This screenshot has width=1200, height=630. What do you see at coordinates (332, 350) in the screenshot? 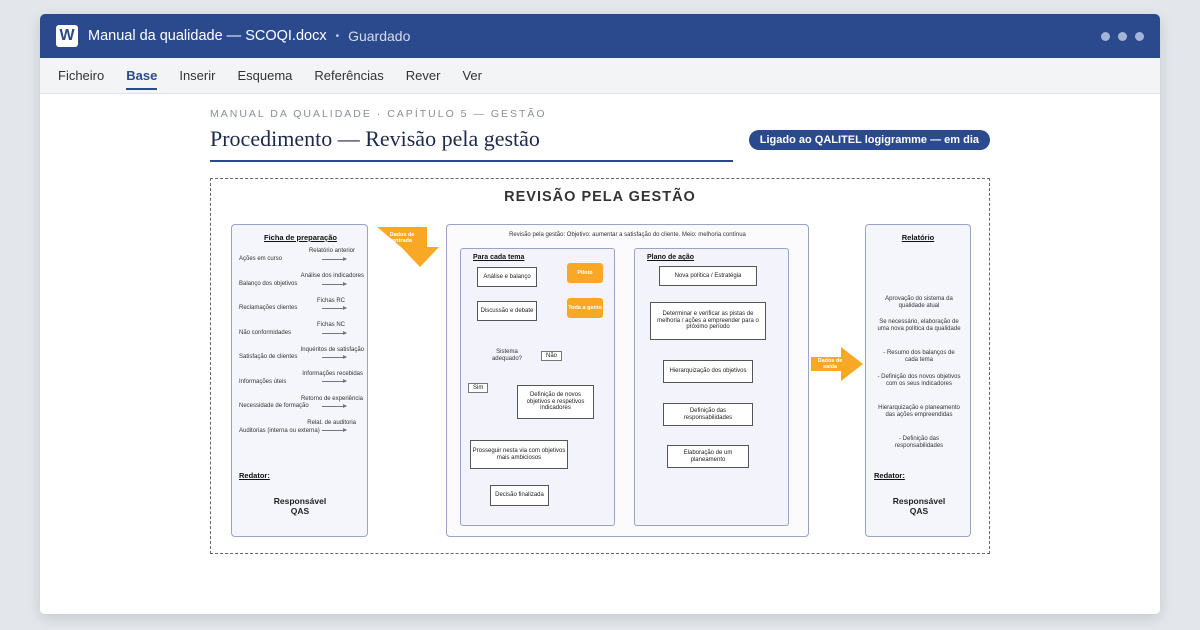
I see `prep-row-right: Inquéritos de satisfação` at bounding box center [332, 350].